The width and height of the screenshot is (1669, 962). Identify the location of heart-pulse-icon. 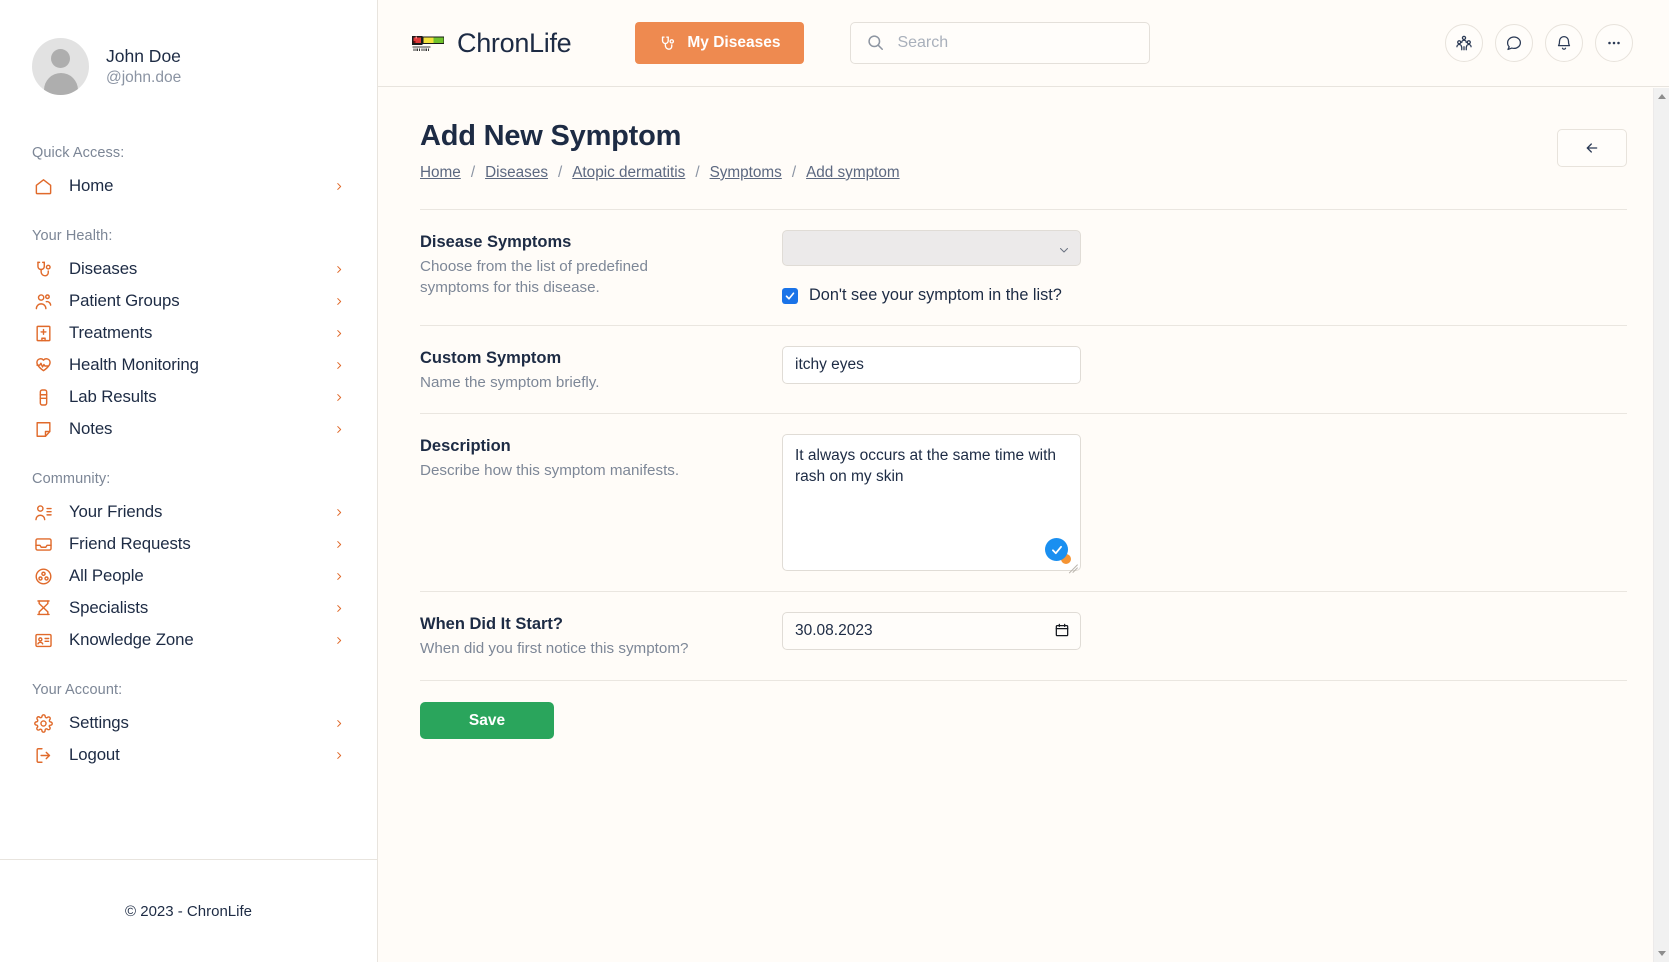
(43, 365).